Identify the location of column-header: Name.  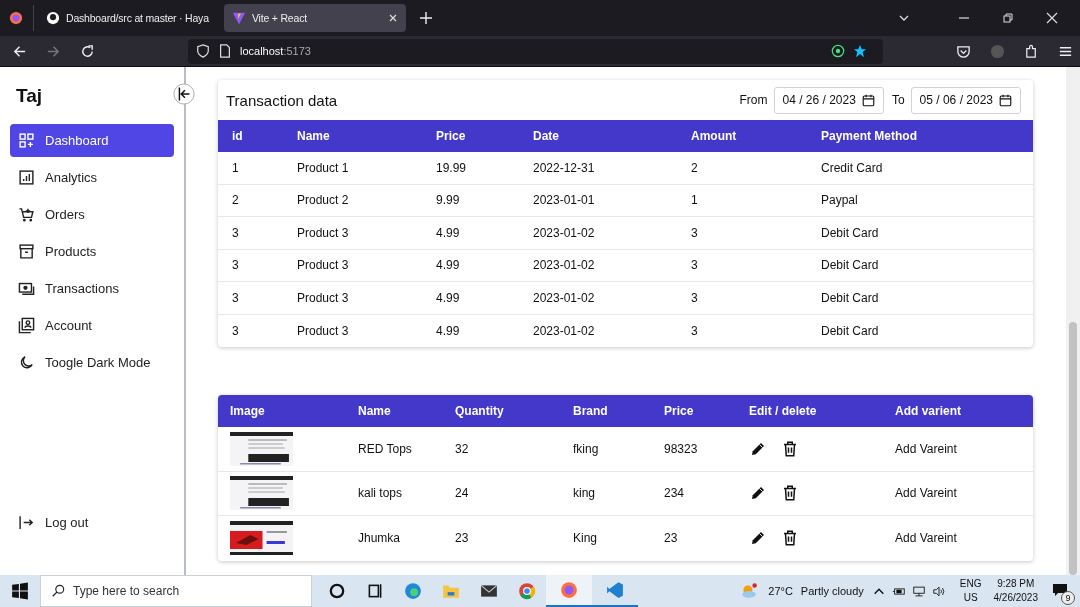
(314, 136).